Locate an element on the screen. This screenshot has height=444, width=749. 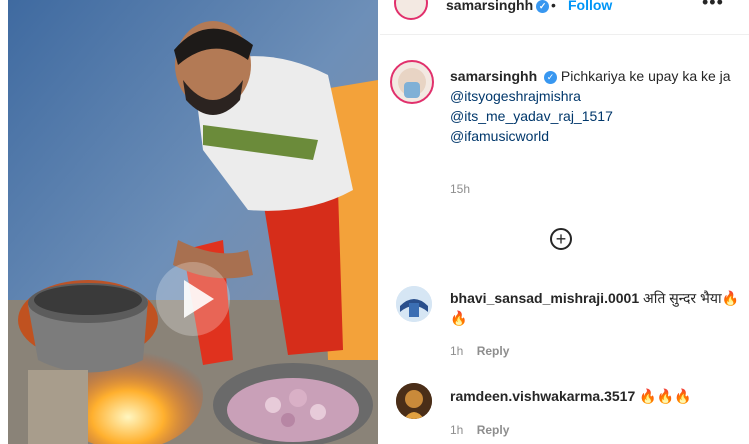
comment-username: ramdeen.vishwakarma.3517 is located at coordinates (542, 396).